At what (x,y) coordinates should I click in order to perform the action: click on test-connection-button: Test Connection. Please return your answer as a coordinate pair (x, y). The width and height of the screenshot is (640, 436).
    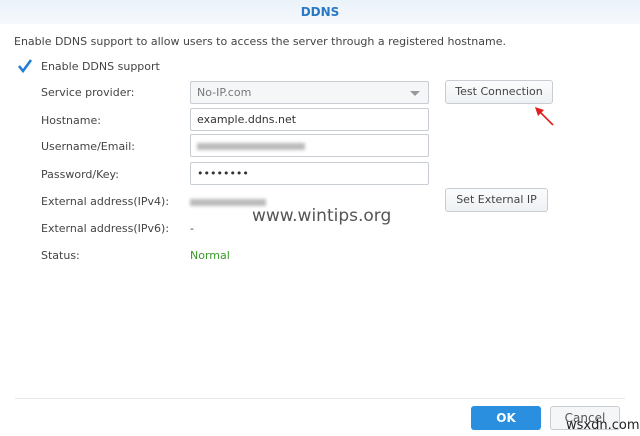
    Looking at the image, I should click on (499, 92).